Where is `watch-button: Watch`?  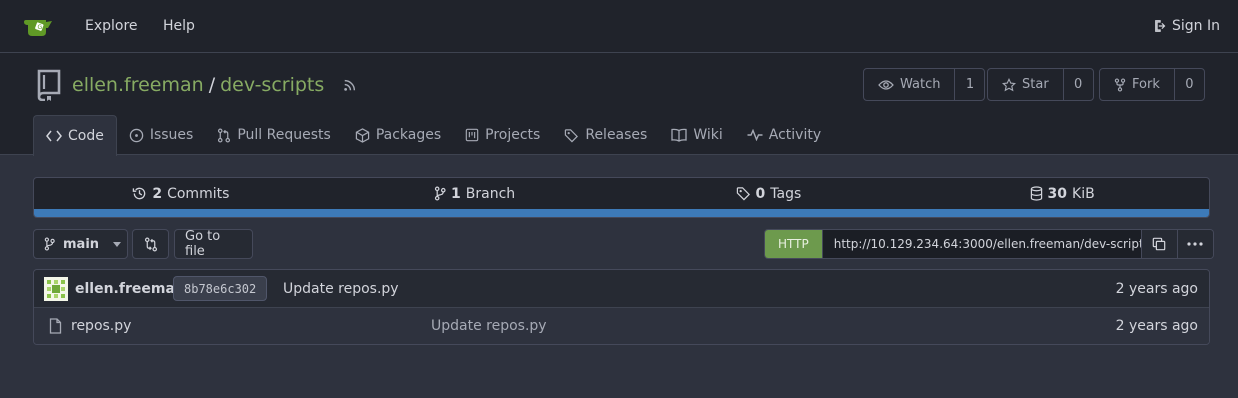 watch-button: Watch is located at coordinates (910, 84).